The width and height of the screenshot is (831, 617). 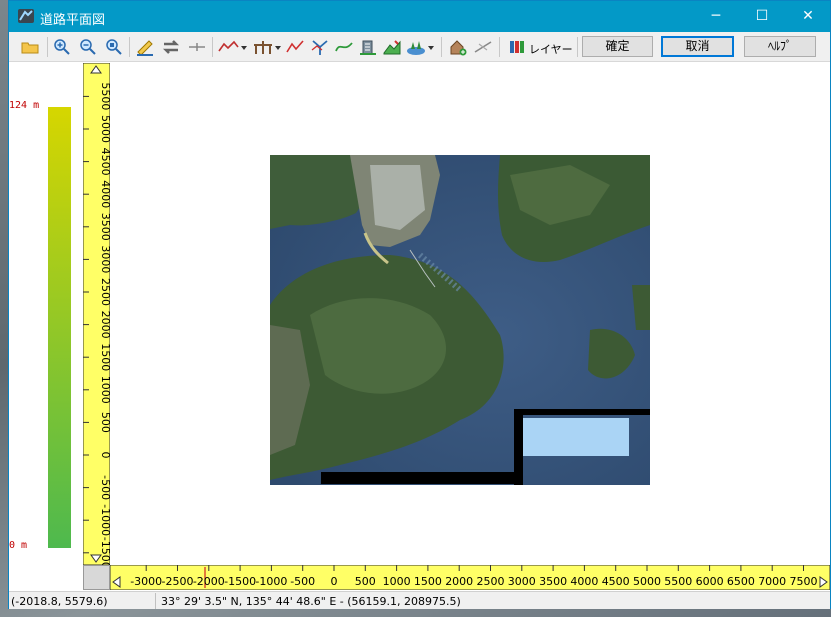 I want to click on horizontal-ruler-label: 500, so click(x=365, y=581).